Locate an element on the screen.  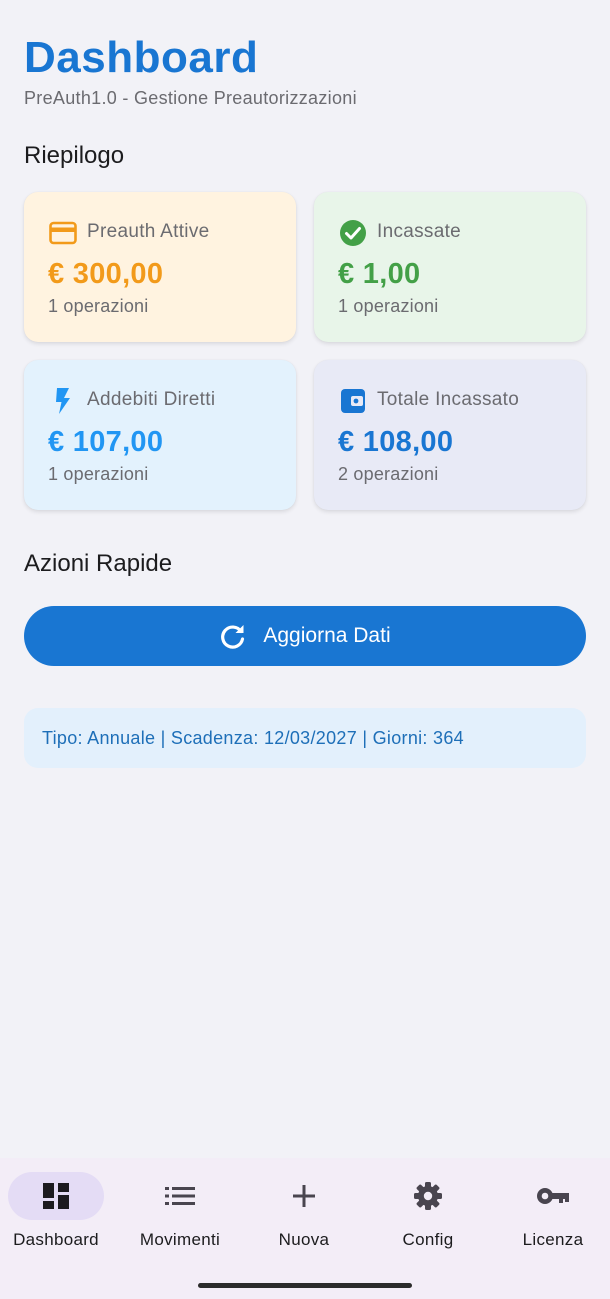
wallet-icon is located at coordinates (353, 401).